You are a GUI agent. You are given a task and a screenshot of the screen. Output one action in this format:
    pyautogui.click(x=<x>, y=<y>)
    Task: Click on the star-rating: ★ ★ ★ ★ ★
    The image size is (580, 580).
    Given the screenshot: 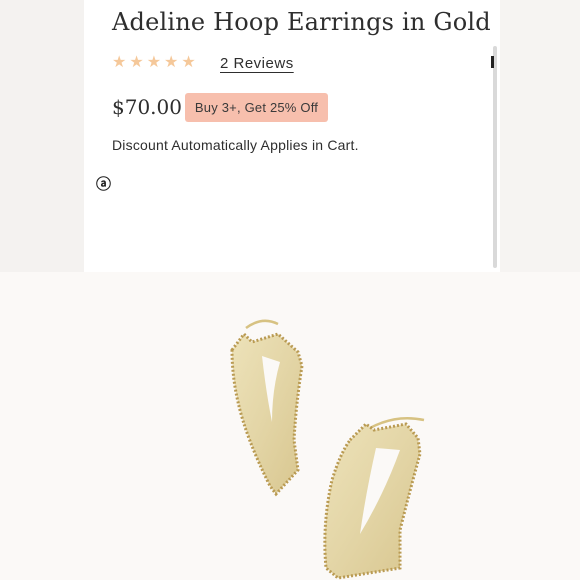 What is the action you would take?
    pyautogui.click(x=154, y=63)
    